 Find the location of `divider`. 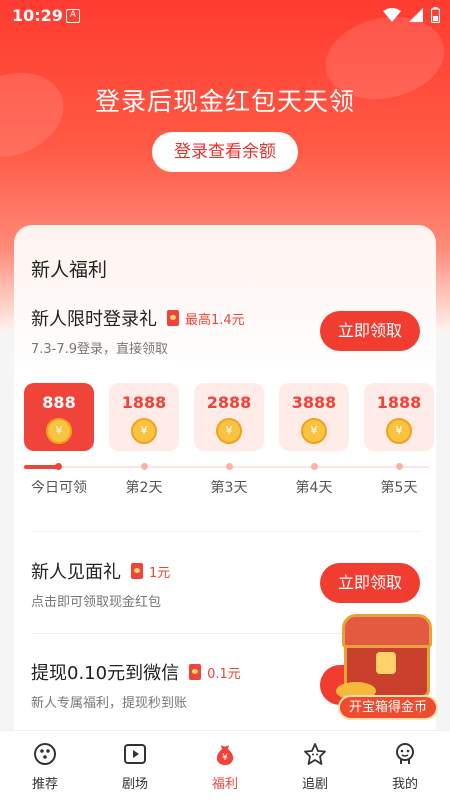

divider is located at coordinates (226, 531).